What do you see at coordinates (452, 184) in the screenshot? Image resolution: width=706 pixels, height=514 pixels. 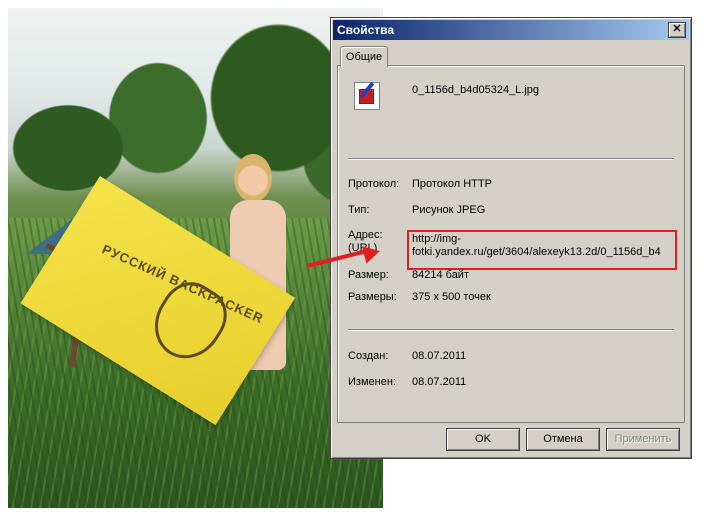 I see `protocol-value: Протокол HTTP` at bounding box center [452, 184].